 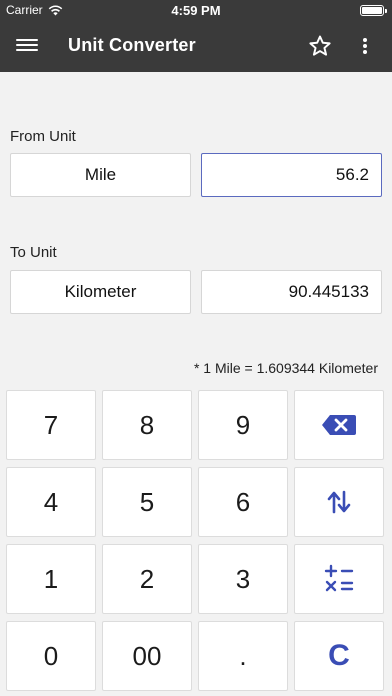 I want to click on key-4: 4, so click(x=51, y=502).